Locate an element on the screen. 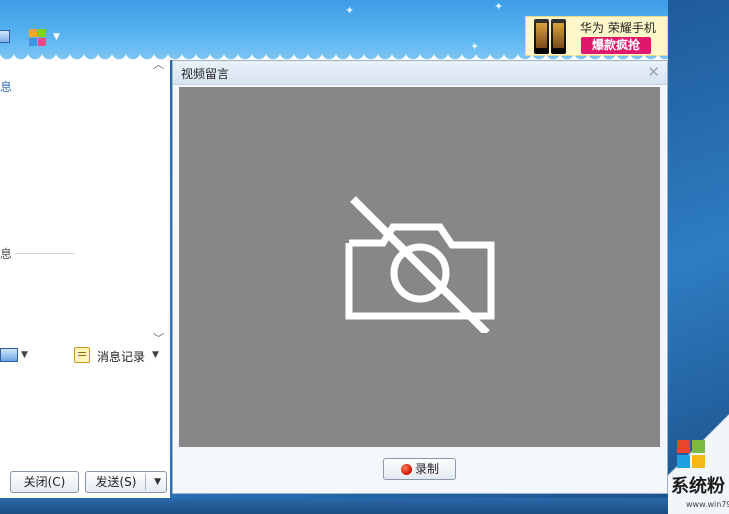 The height and width of the screenshot is (514, 729). input-toolbar: ▼ 消息记录 ▼ is located at coordinates (85, 357).